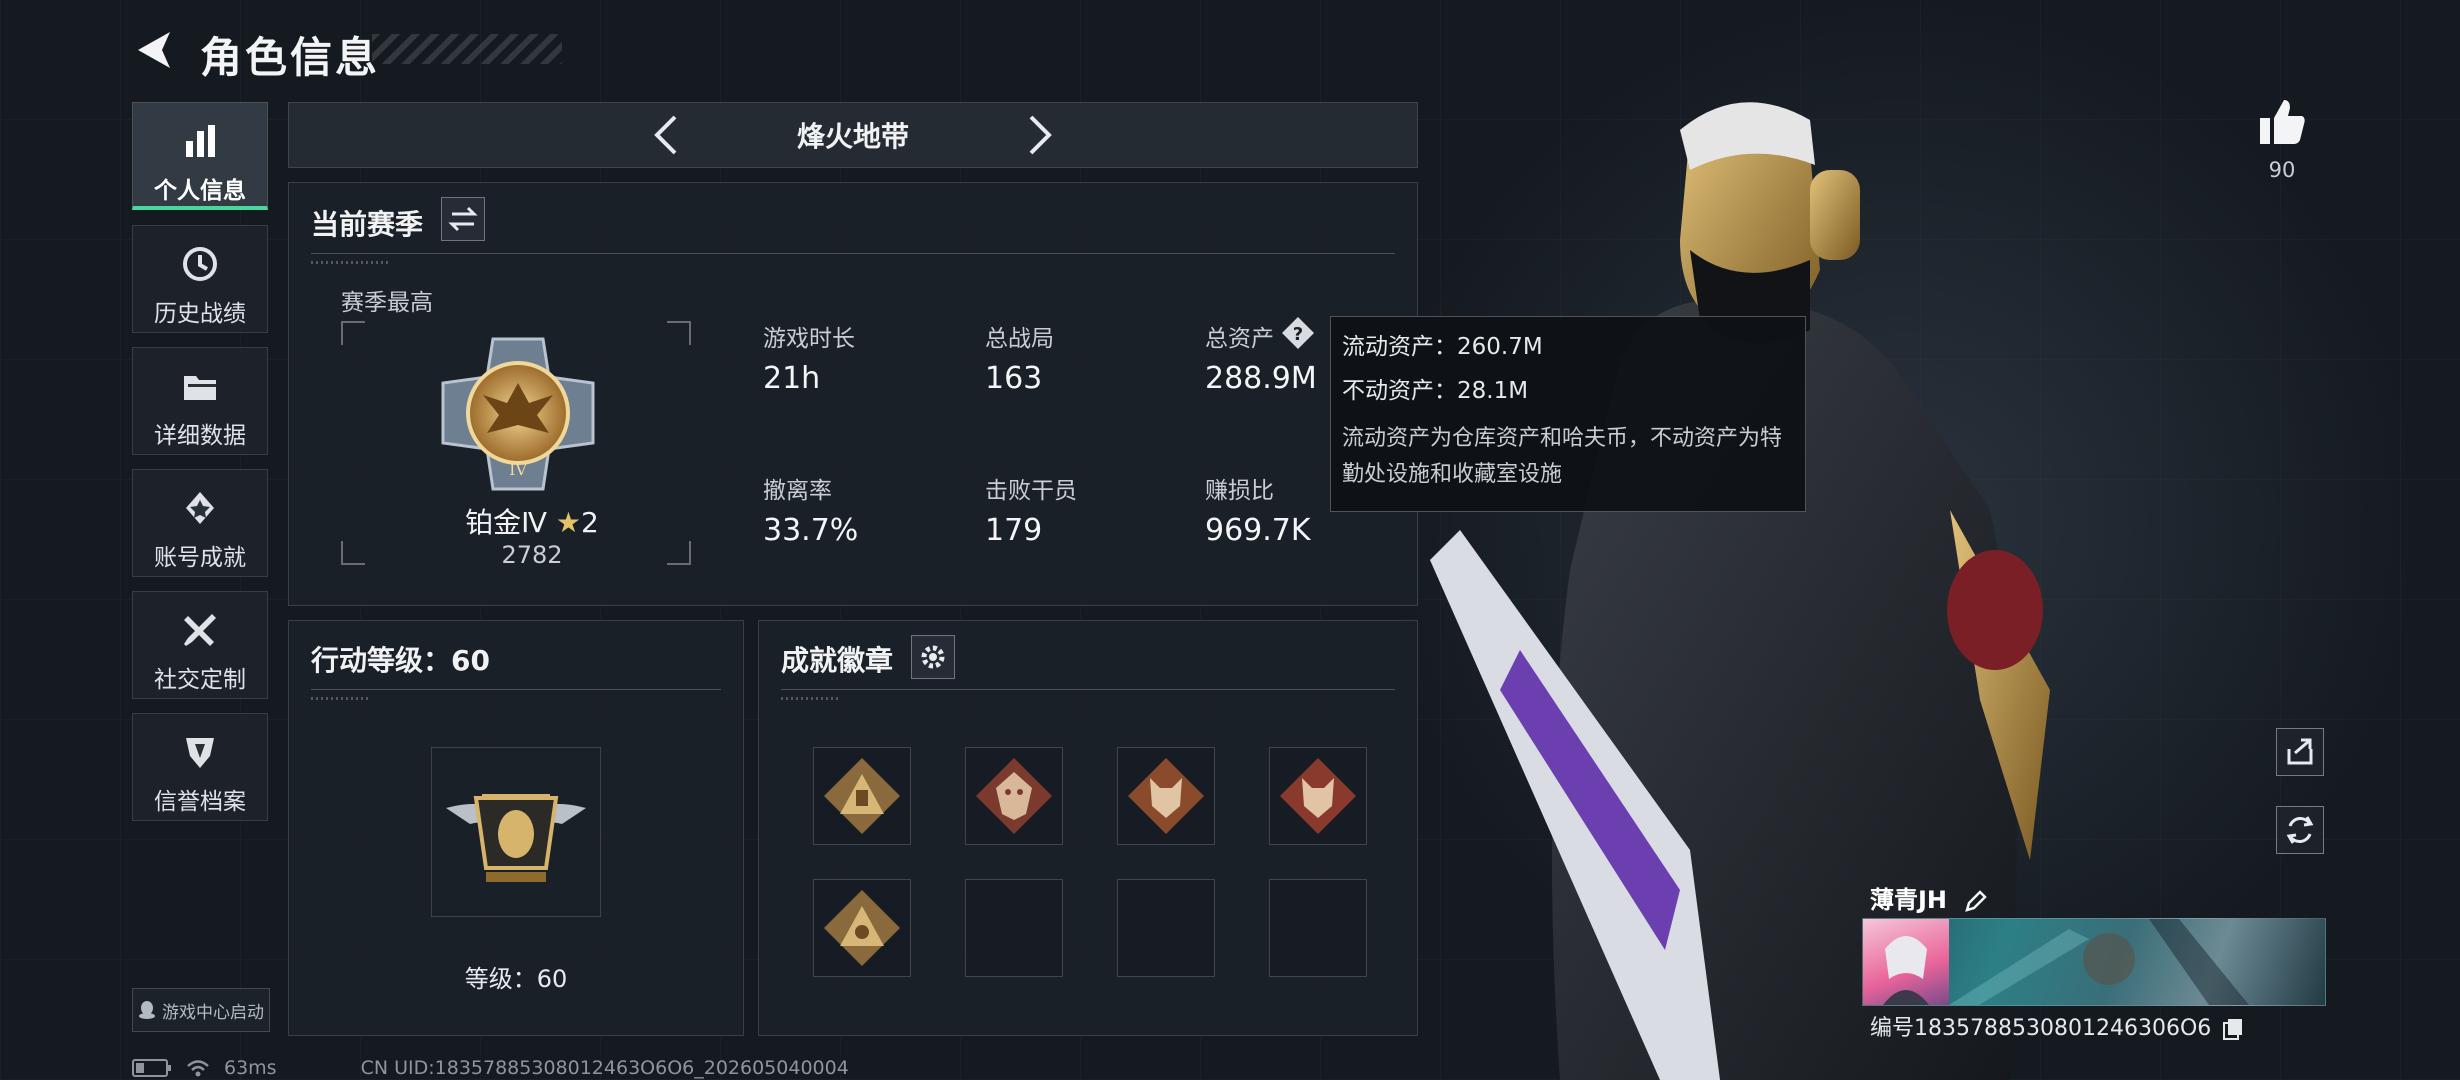 This screenshot has width=2460, height=1080. What do you see at coordinates (1976, 901) in the screenshot?
I see `edit-icon` at bounding box center [1976, 901].